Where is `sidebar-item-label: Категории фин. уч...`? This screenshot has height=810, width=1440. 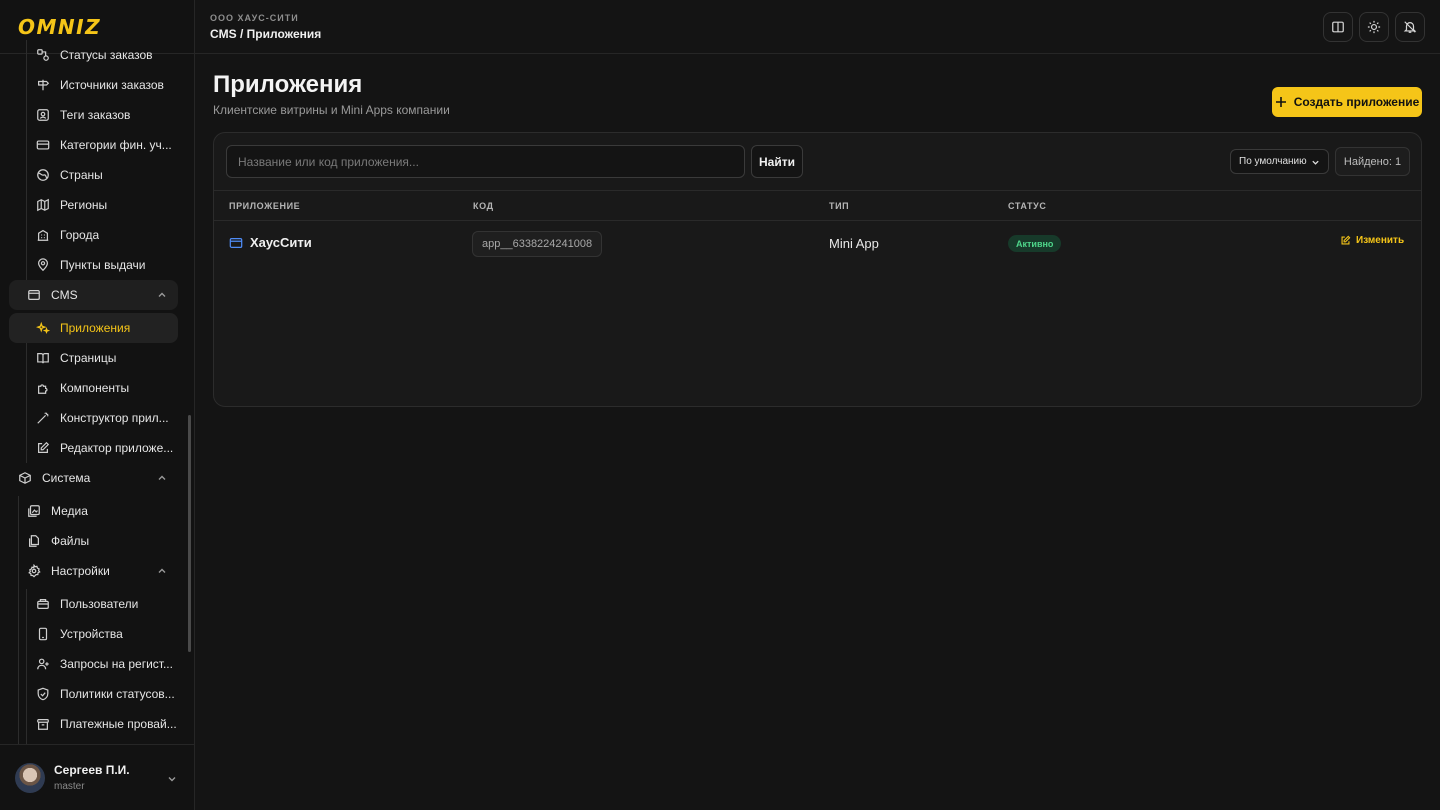 sidebar-item-label: Категории фин. уч... is located at coordinates (116, 145).